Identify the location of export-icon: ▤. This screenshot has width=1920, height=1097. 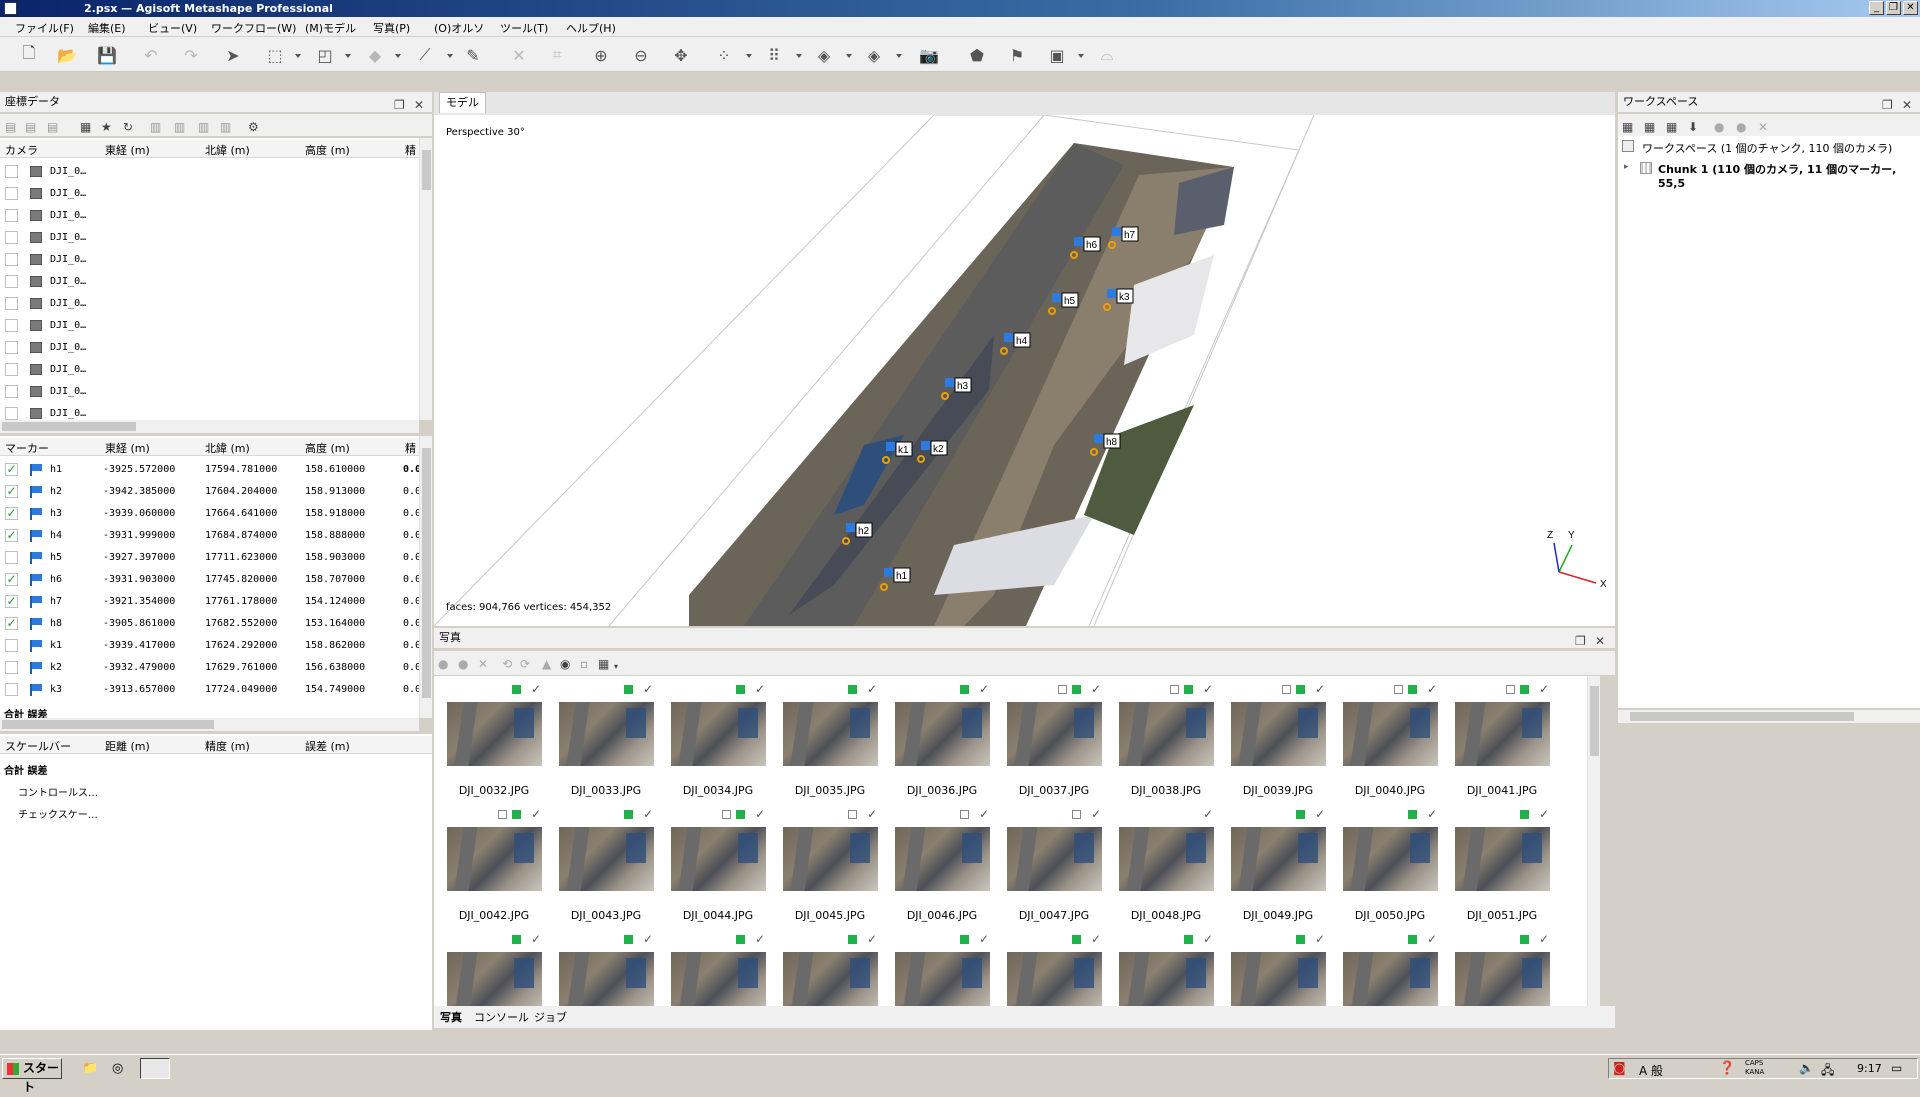
(30, 127).